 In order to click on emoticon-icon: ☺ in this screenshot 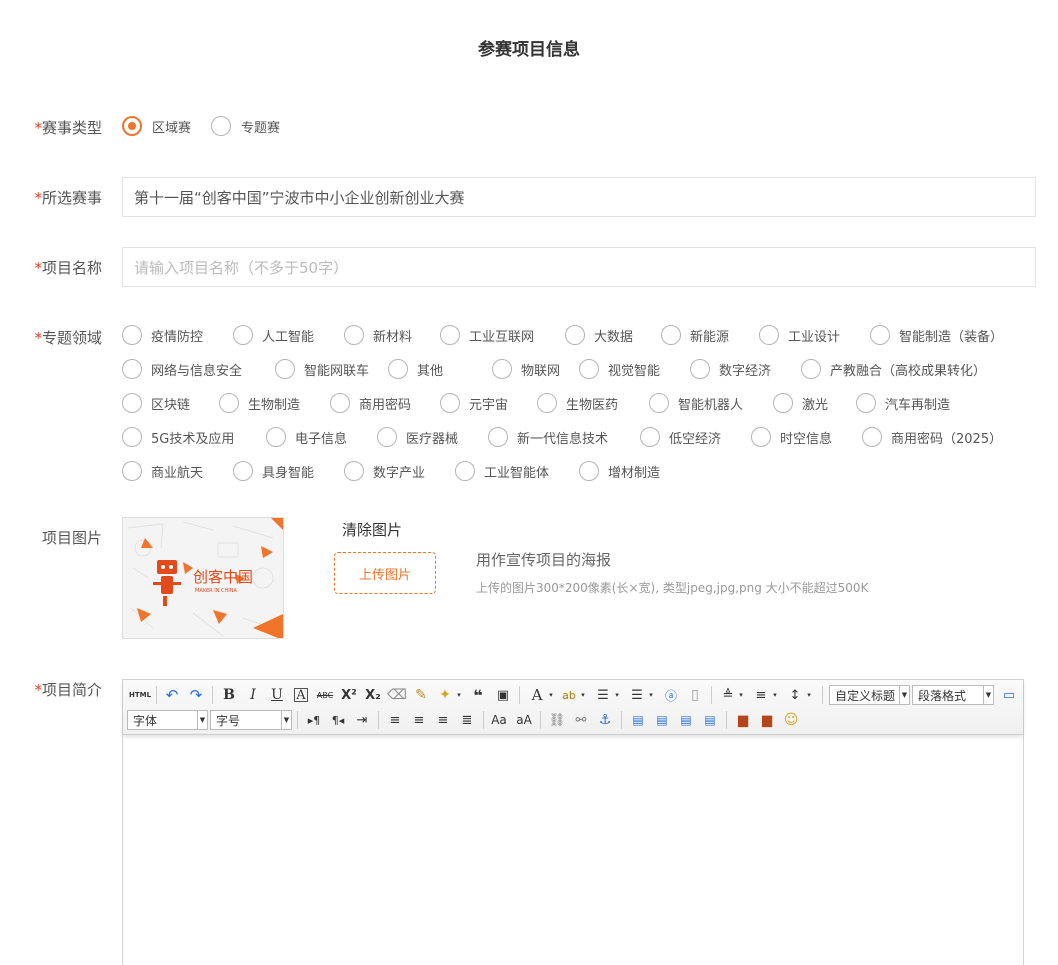, I will do `click(791, 720)`.